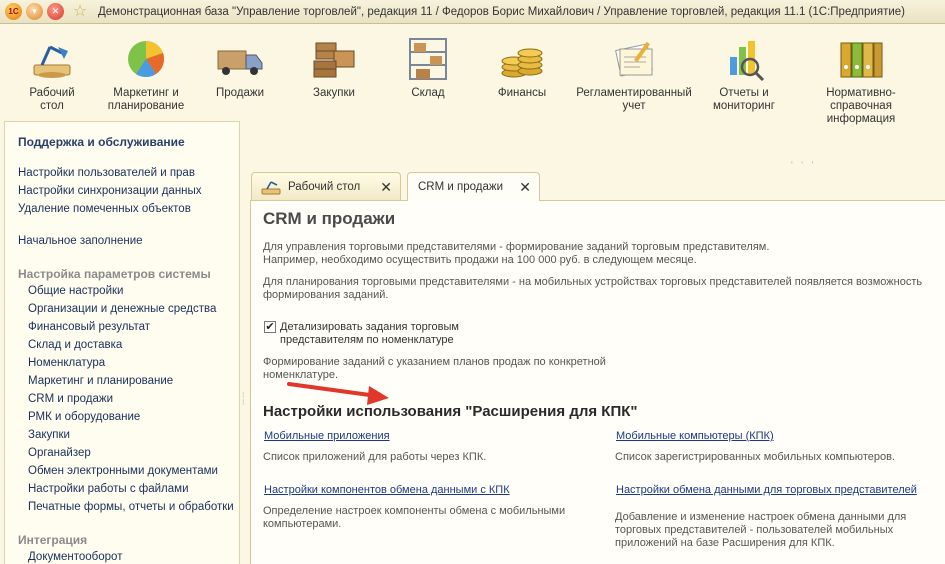 The image size is (945, 564). What do you see at coordinates (52, 99) in the screenshot?
I see `section-label: Рабочий стол` at bounding box center [52, 99].